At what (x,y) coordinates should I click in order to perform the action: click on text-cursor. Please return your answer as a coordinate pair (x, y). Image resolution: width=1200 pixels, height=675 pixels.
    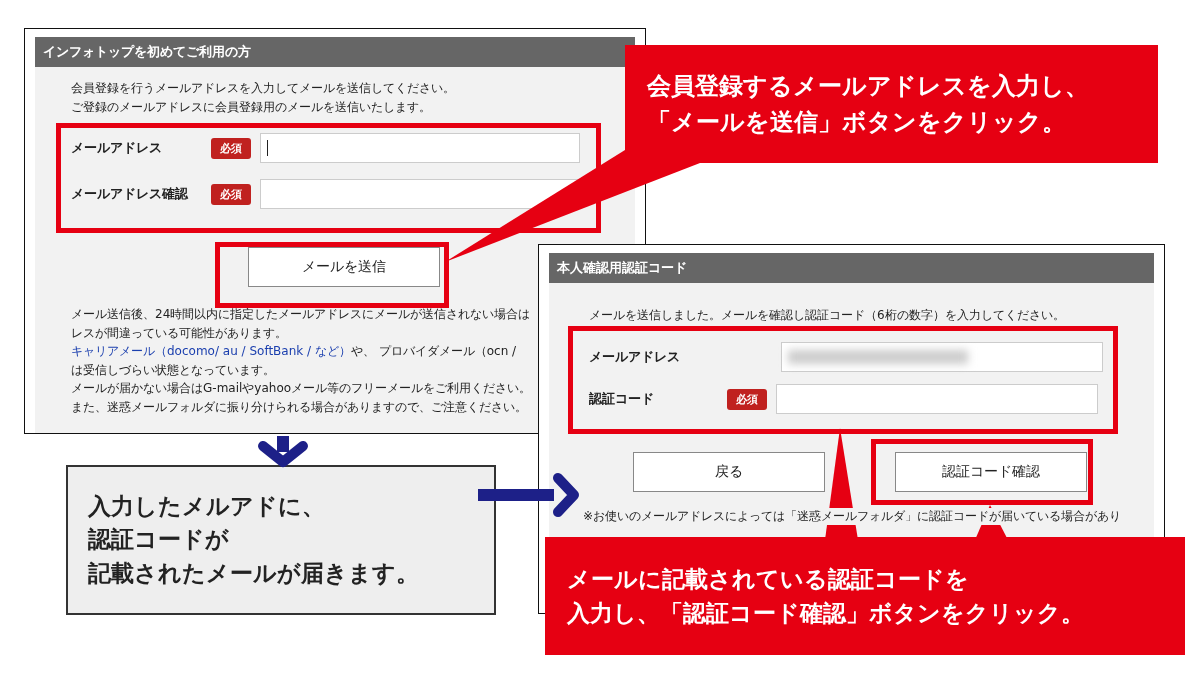
    Looking at the image, I should click on (267, 148).